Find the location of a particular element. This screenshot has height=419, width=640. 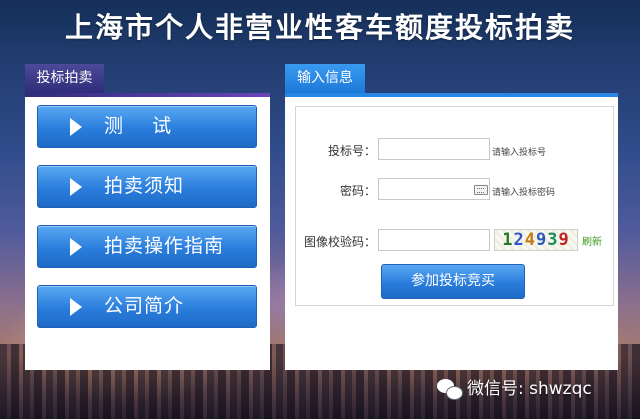

captcha-label: 图像校验码： is located at coordinates (339, 242).